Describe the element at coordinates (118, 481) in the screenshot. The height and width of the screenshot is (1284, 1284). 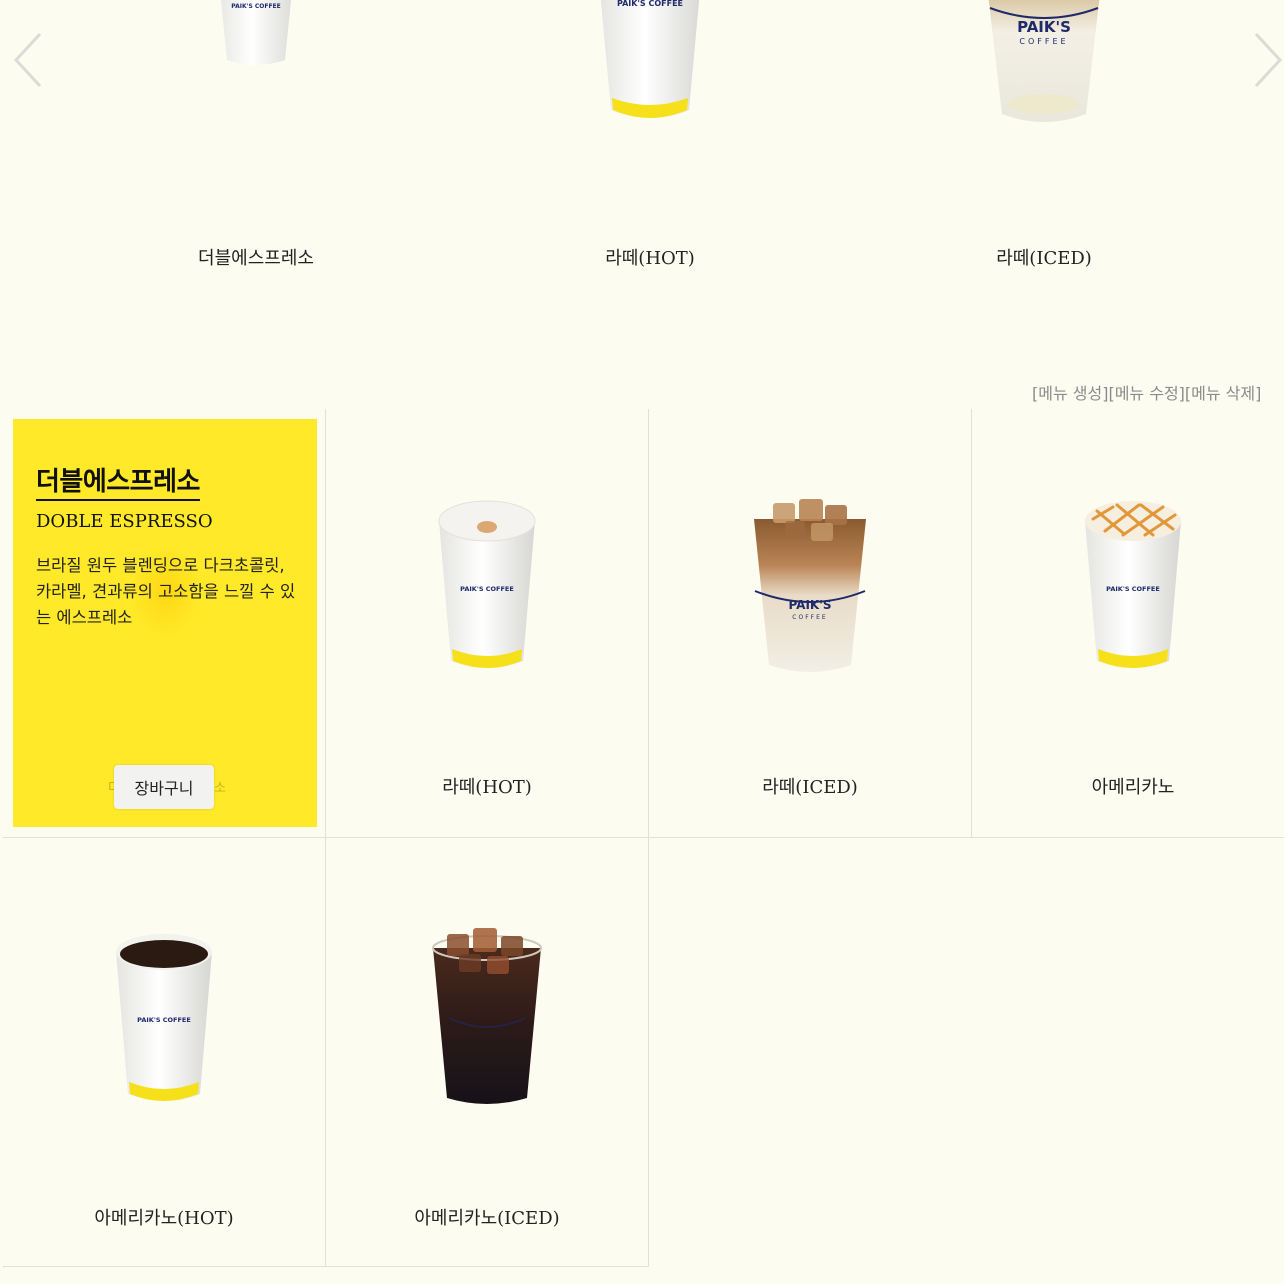
I see `detail-title-korean: 더블에스프레소` at that location.